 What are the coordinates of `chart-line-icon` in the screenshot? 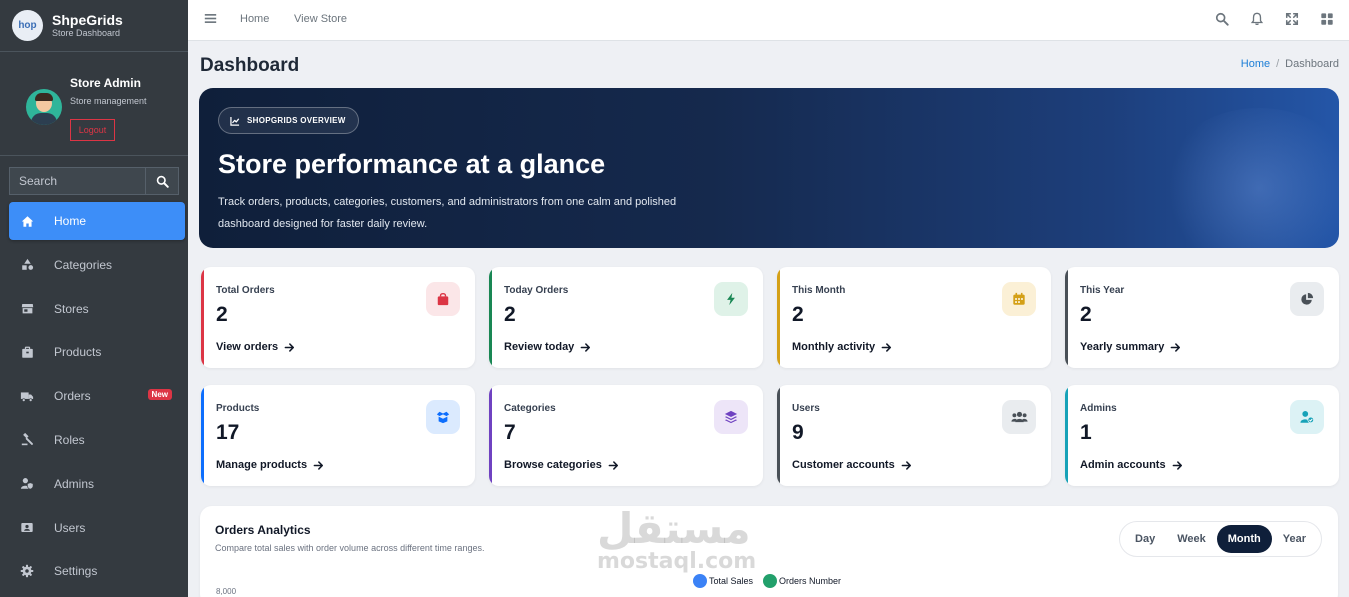 It's located at (235, 121).